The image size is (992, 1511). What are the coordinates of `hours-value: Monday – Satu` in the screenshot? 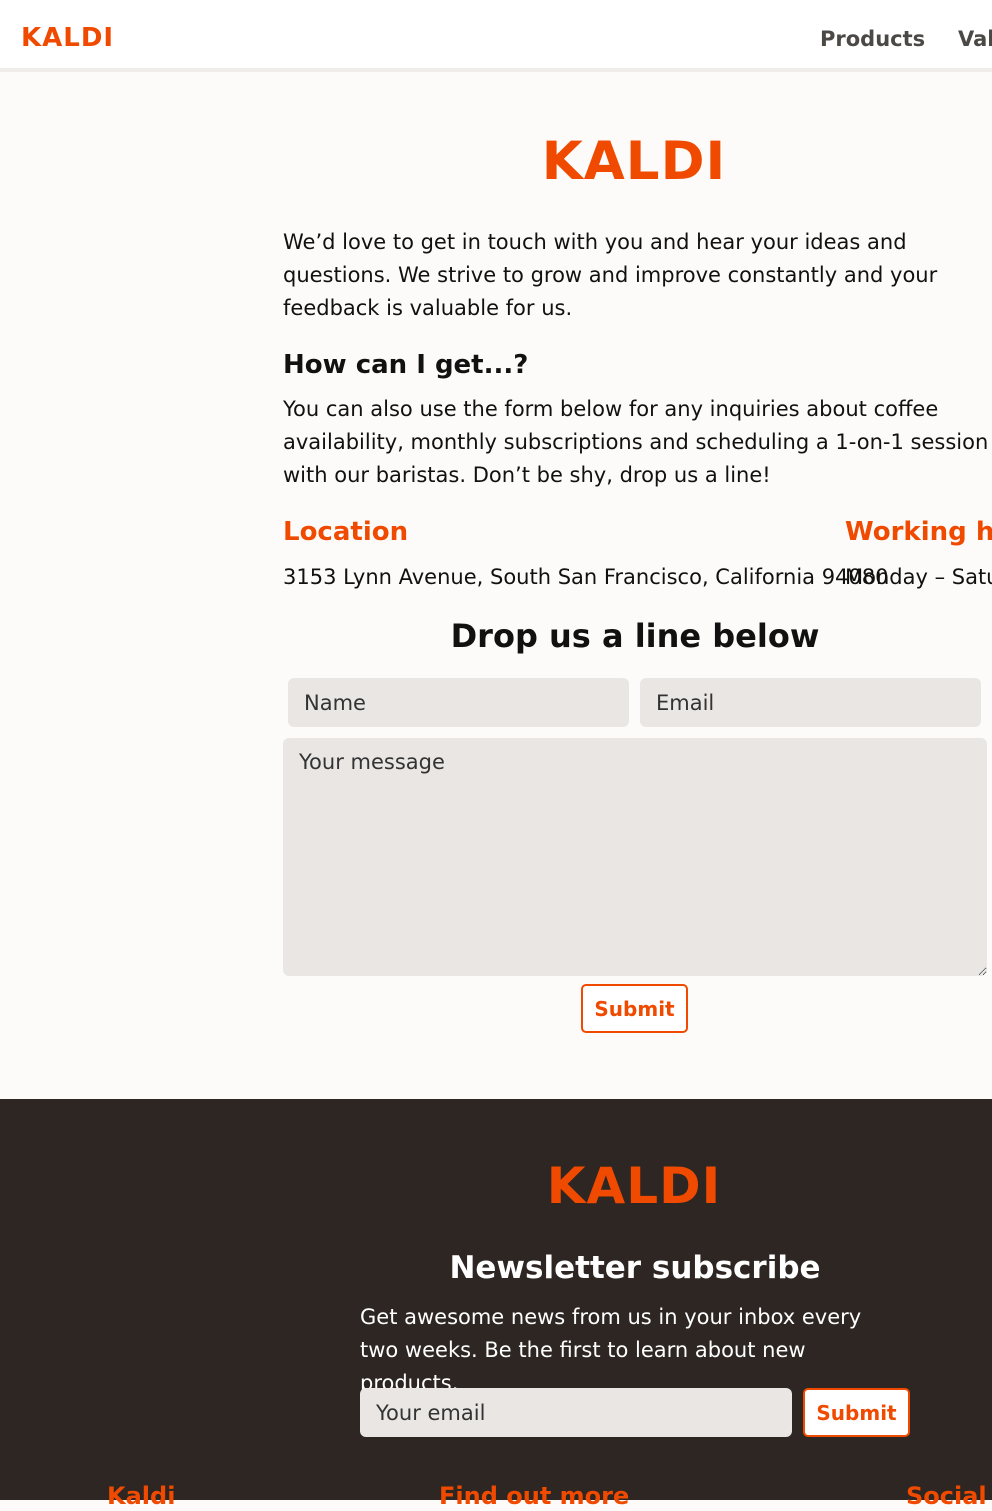 It's located at (918, 577).